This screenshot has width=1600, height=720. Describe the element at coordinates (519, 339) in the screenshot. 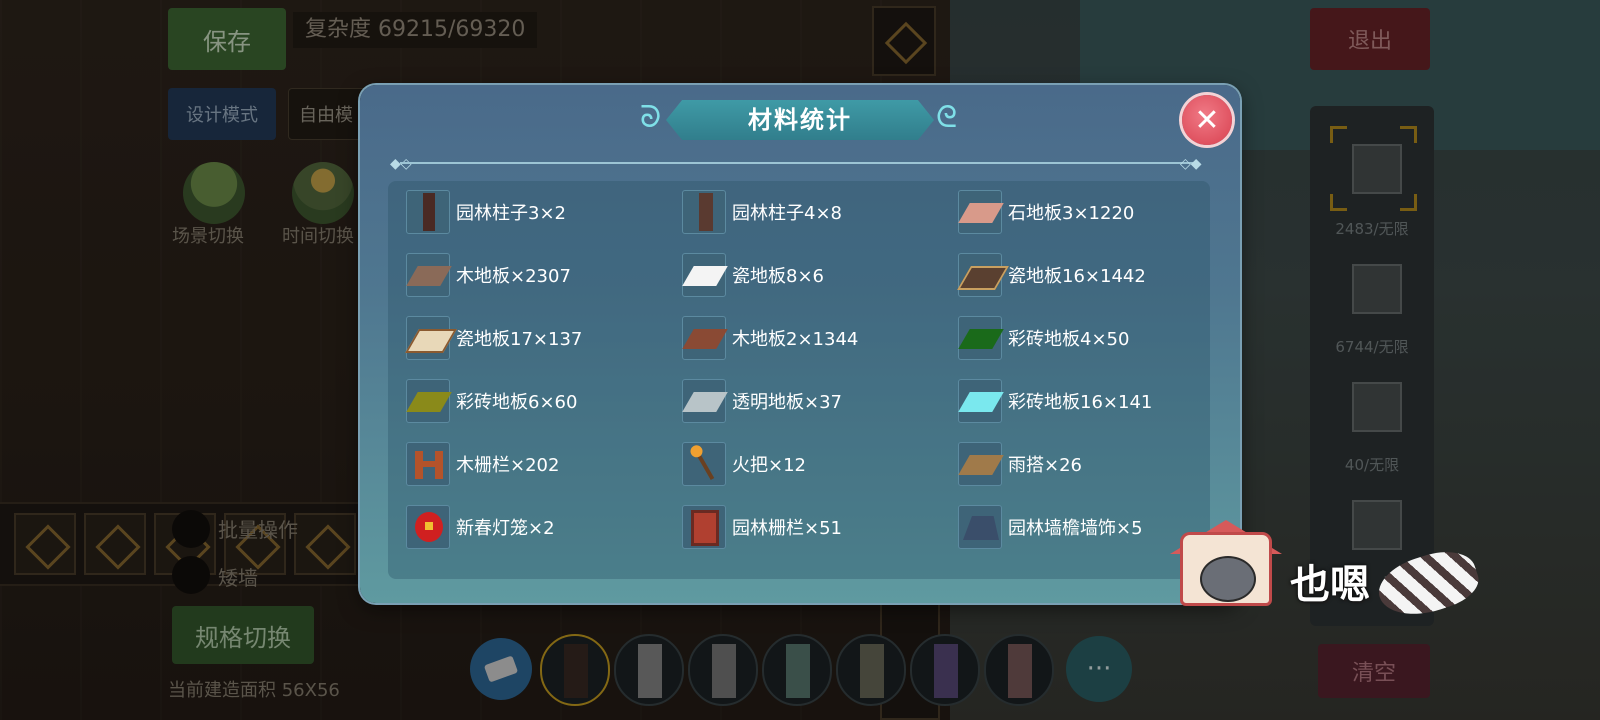

I see `material-label: 瓷地板17×137` at that location.